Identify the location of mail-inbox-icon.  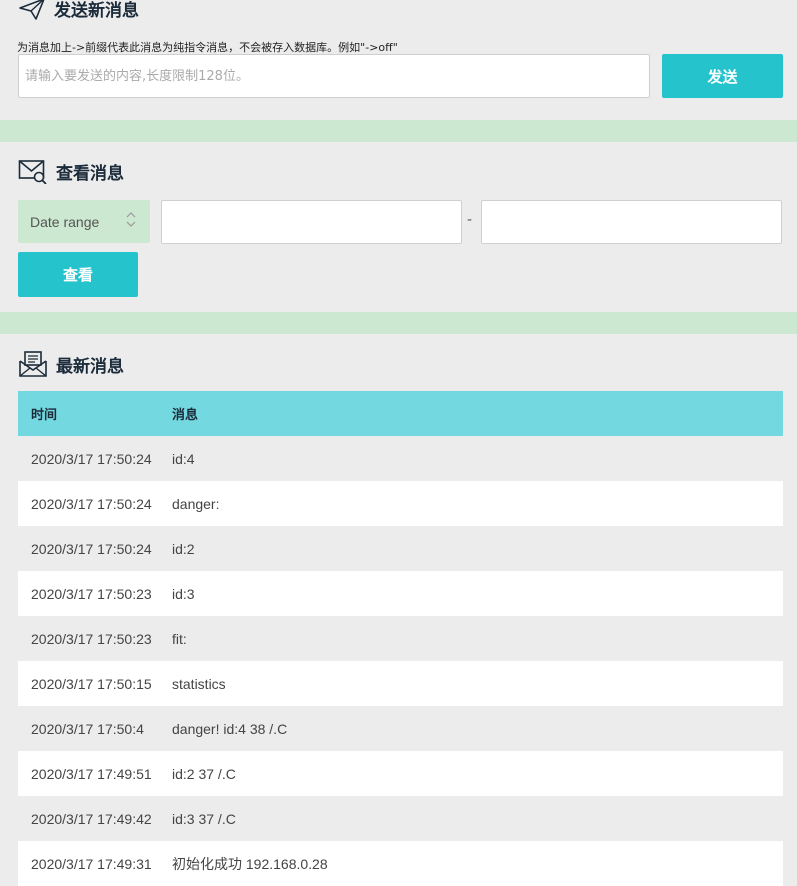
(33, 364).